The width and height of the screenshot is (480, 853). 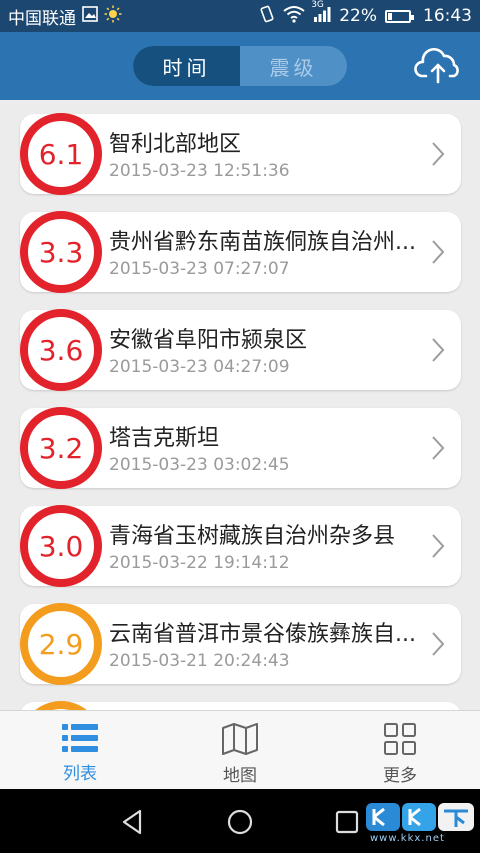 I want to click on status-bar: 中国联通 3G 22% 16:43, so click(x=240, y=16).